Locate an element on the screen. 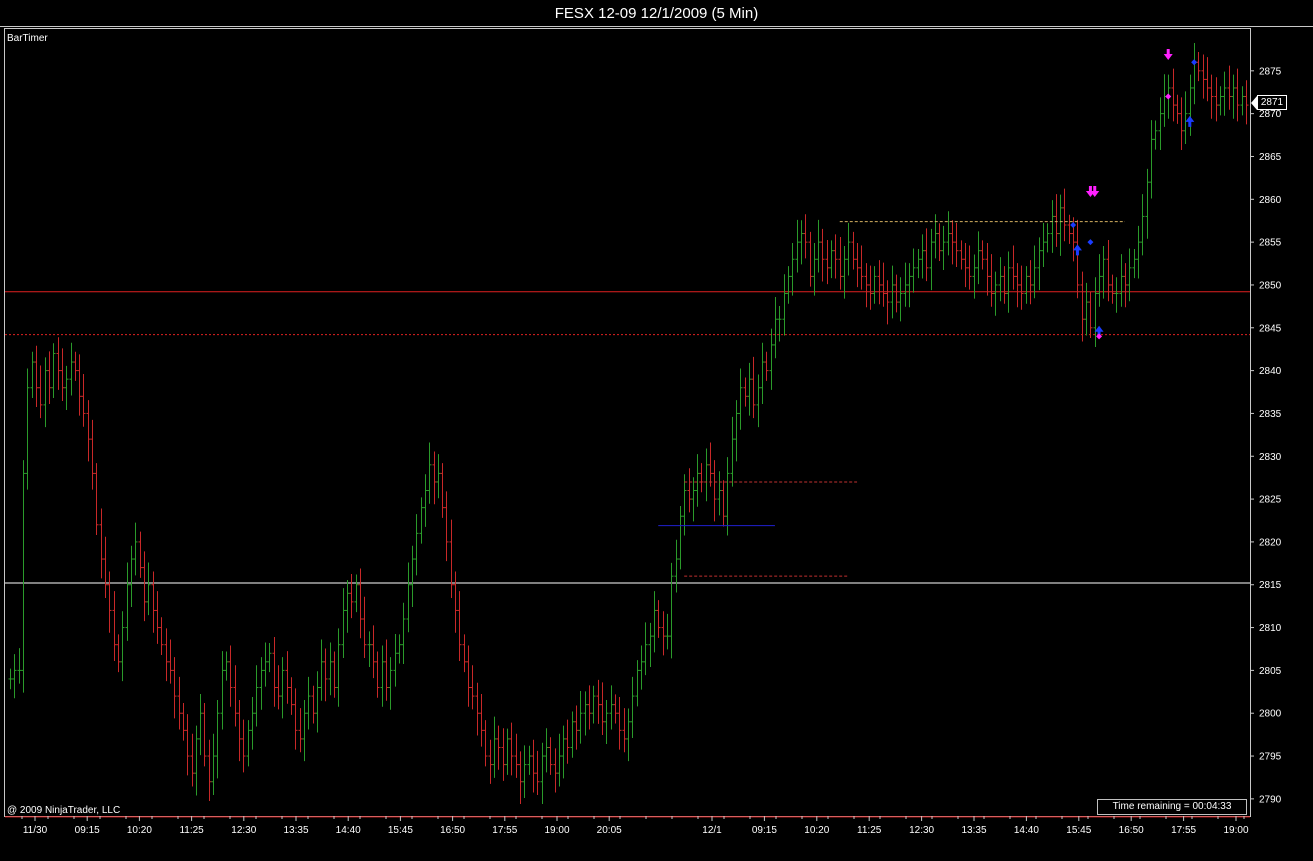  last-price-tag: 2871 is located at coordinates (1269, 102).